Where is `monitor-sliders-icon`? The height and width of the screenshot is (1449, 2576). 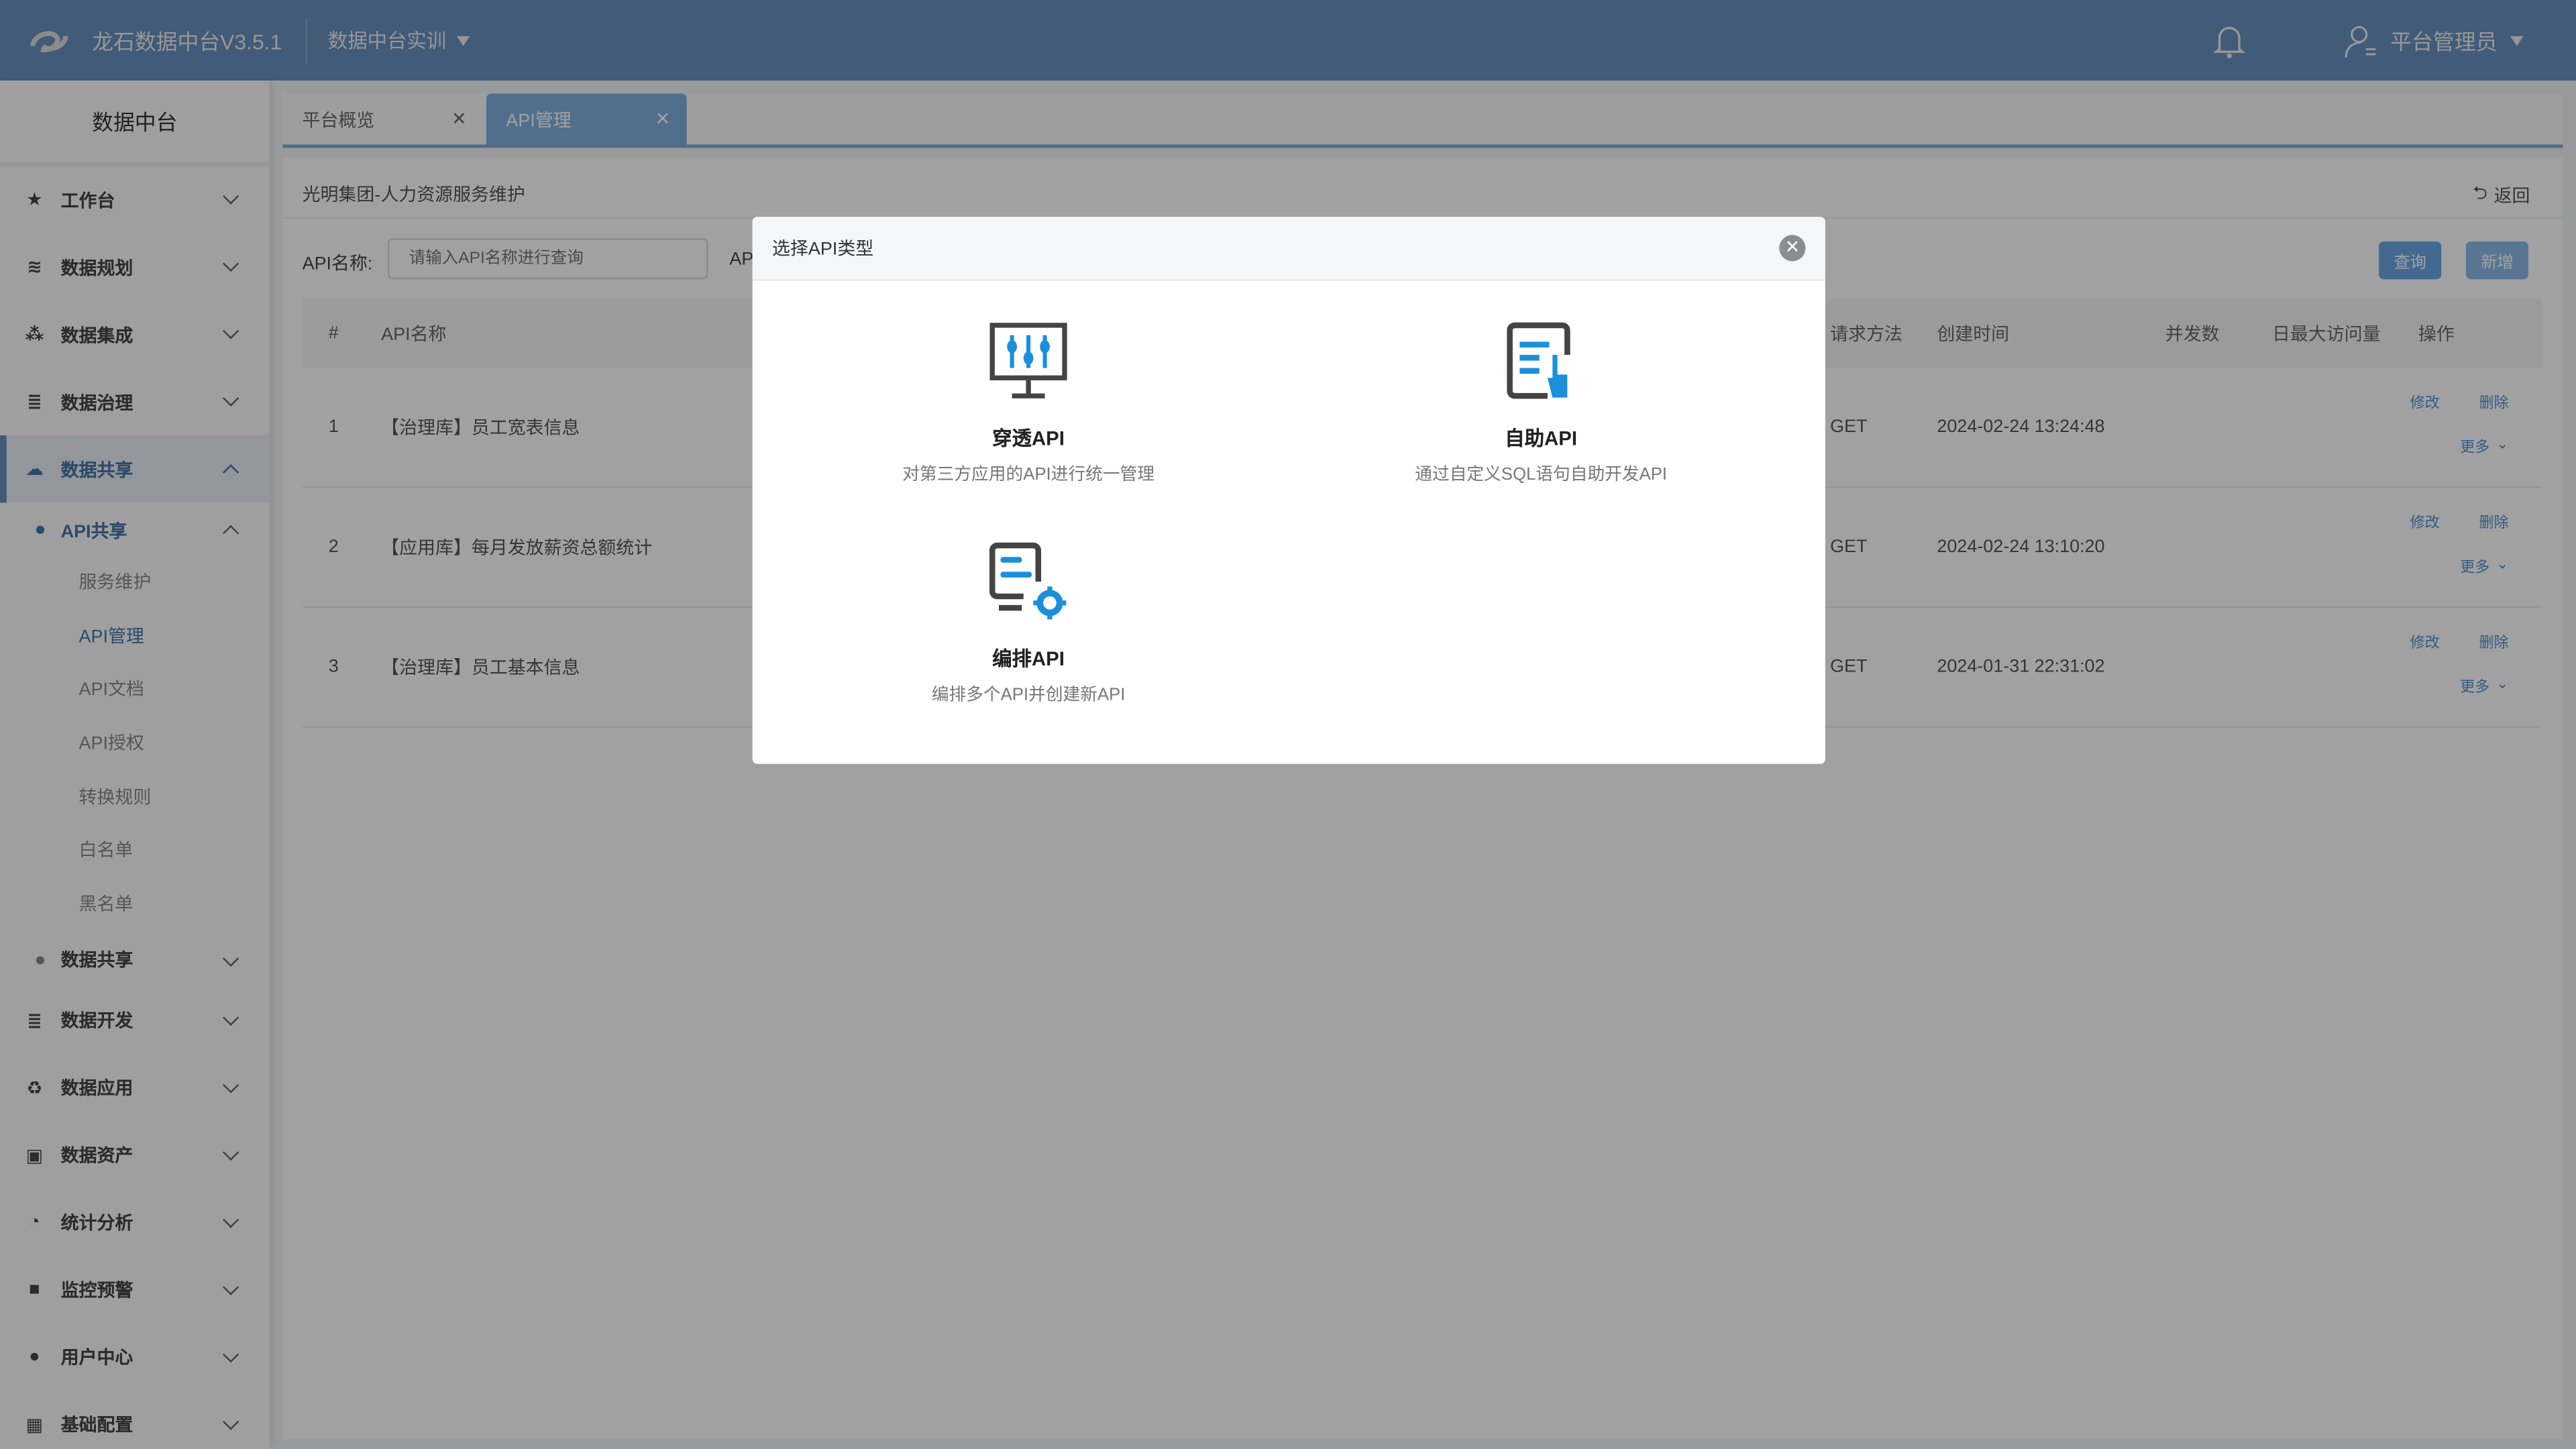
monitor-sliders-icon is located at coordinates (1028, 360).